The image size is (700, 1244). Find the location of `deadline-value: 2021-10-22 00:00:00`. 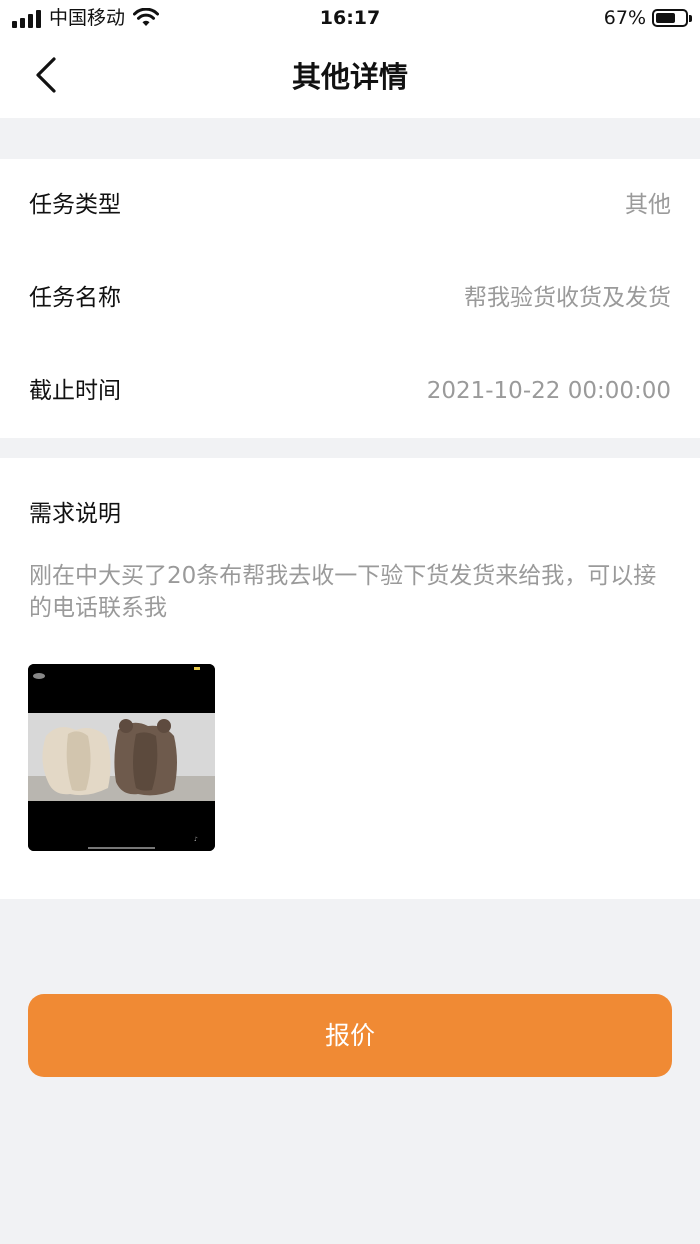

deadline-value: 2021-10-22 00:00:00 is located at coordinates (548, 391).